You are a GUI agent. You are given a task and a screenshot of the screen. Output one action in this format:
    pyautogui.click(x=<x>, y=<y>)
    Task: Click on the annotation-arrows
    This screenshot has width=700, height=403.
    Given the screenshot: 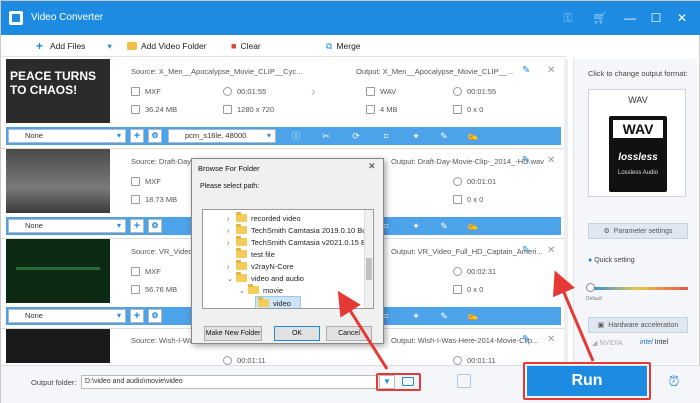 What is the action you would take?
    pyautogui.click(x=466, y=320)
    